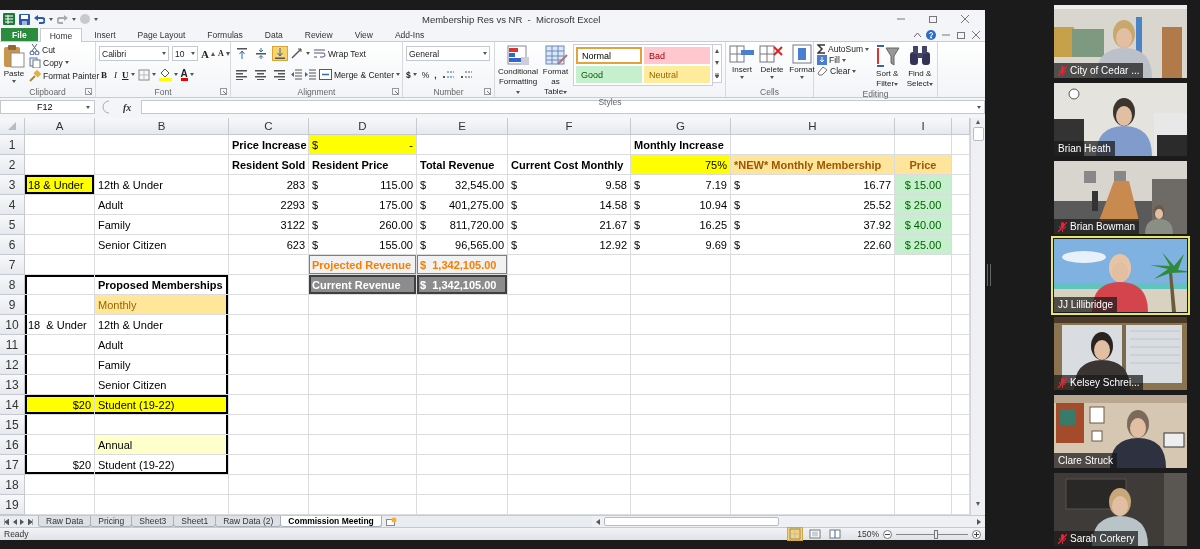 This screenshot has height=549, width=1200. What do you see at coordinates (681, 165) in the screenshot?
I see `sheet-cell: 75%` at bounding box center [681, 165].